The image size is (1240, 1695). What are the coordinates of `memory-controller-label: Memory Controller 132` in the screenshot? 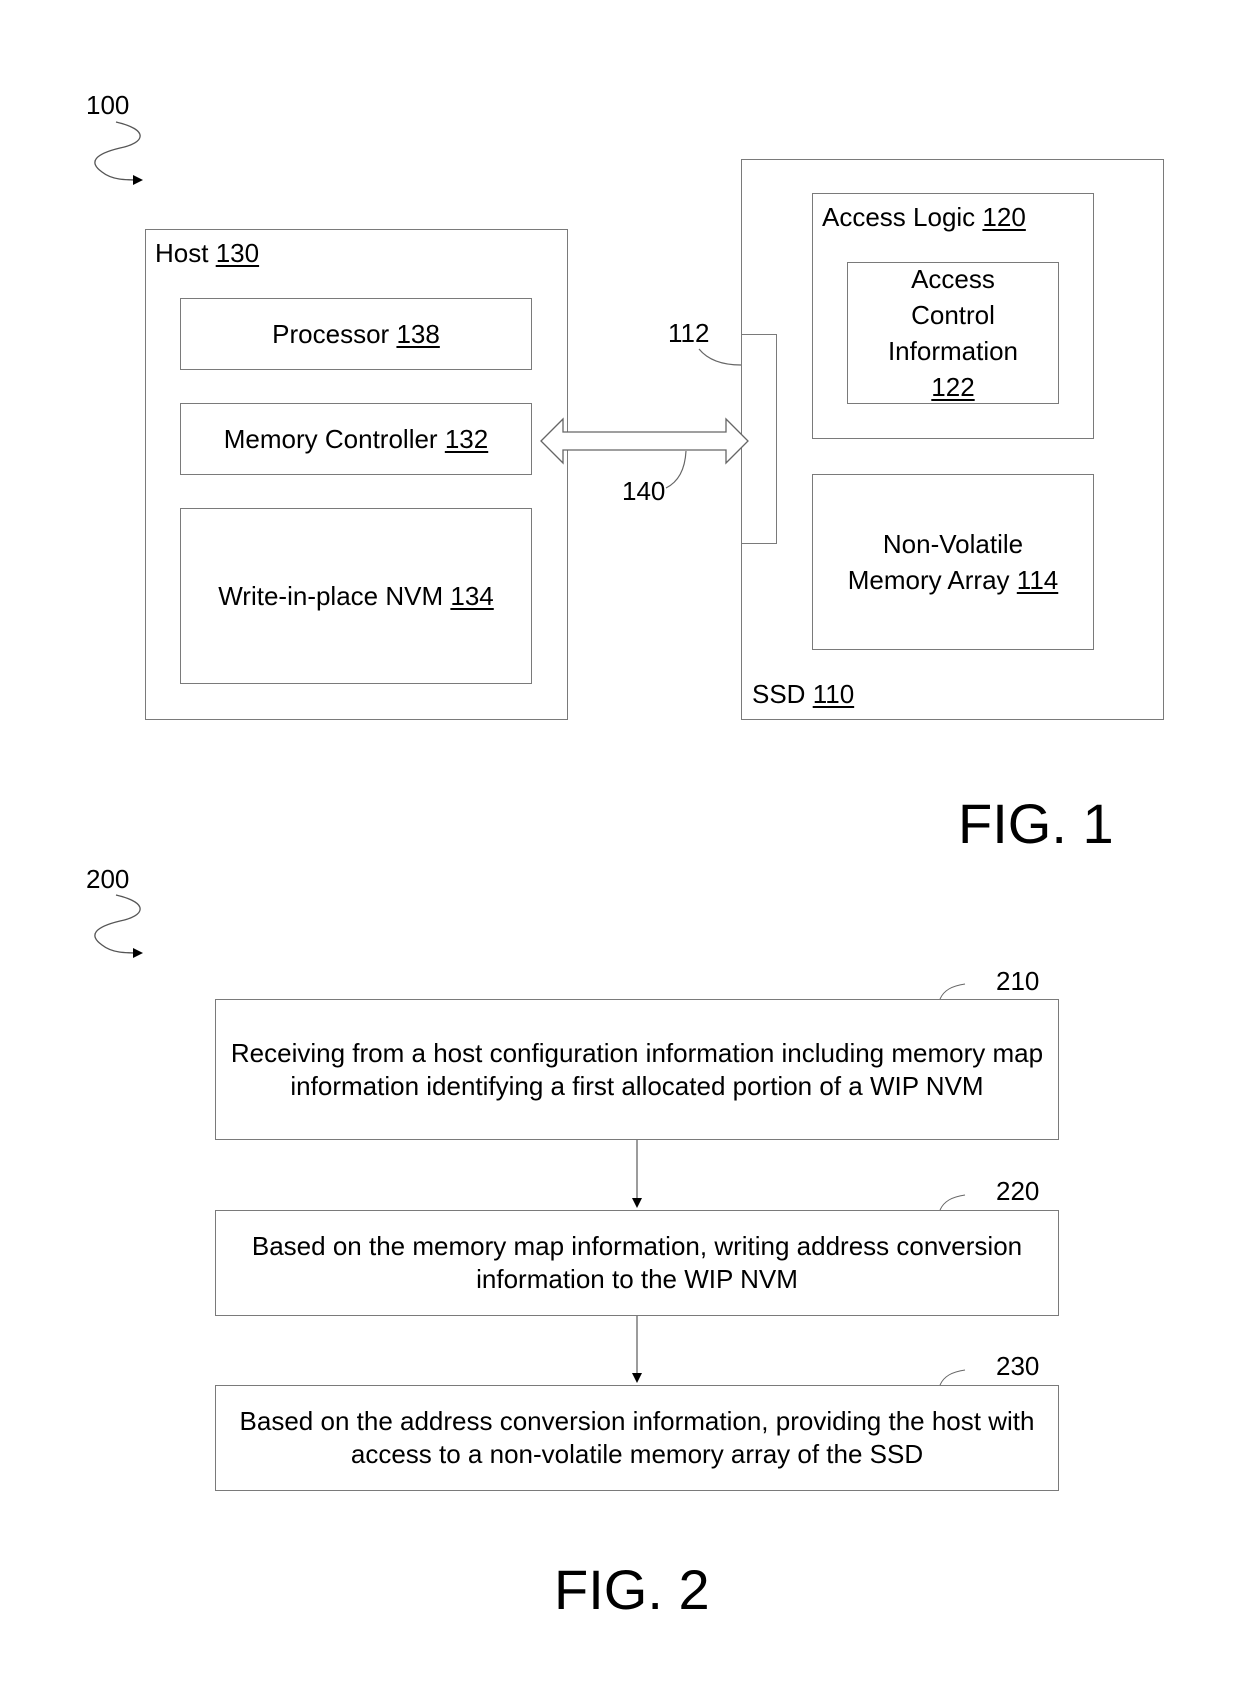 It's located at (356, 439).